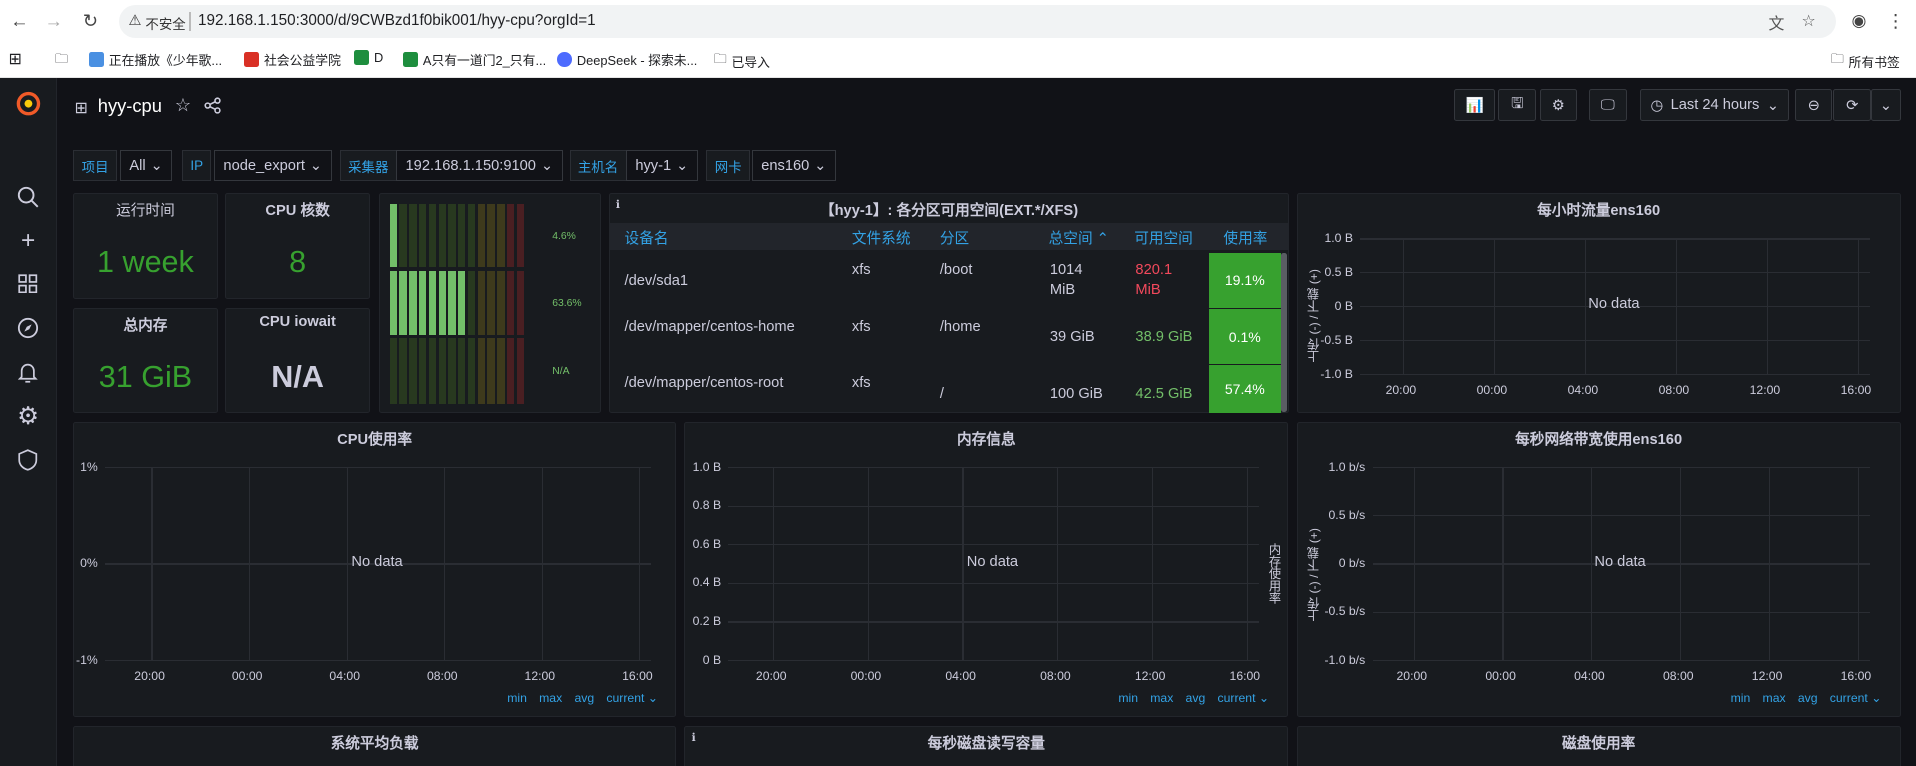 This screenshot has width=1916, height=766. I want to click on panel-cpu-cores: CPU 核数 8, so click(297, 246).